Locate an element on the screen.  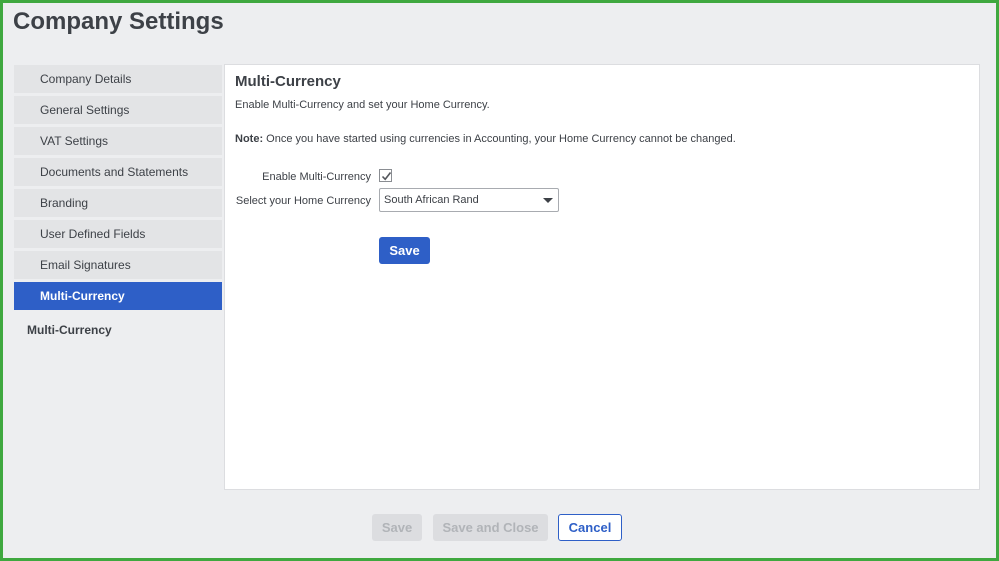
home-currency-select: South African Rand is located at coordinates (469, 200).